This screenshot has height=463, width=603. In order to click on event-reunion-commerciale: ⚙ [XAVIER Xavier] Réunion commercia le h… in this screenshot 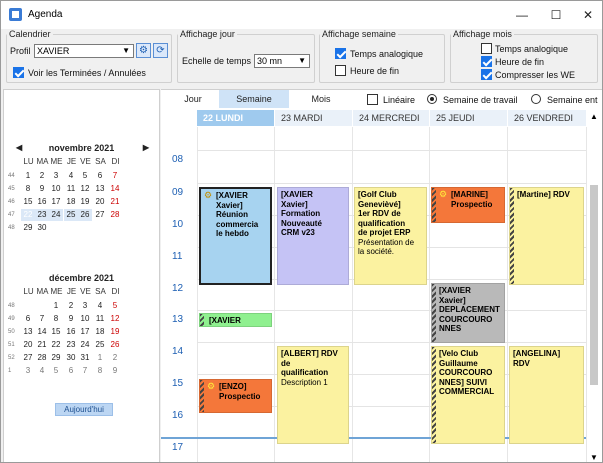, I will do `click(235, 236)`.